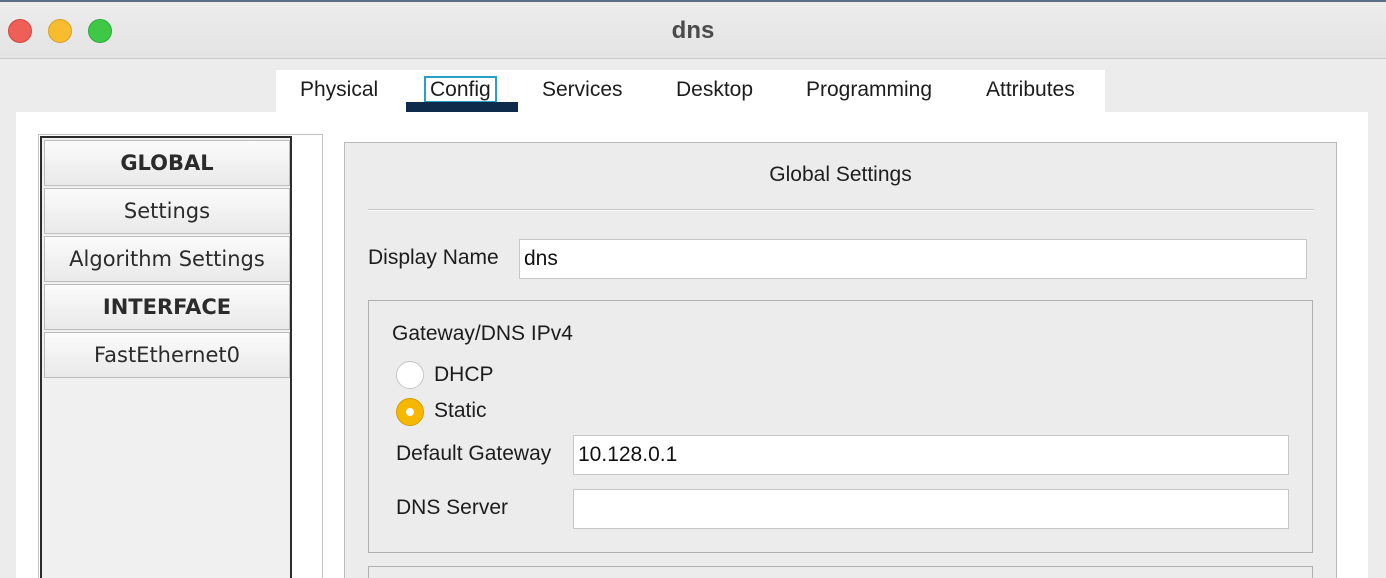 The height and width of the screenshot is (578, 1386). Describe the element at coordinates (167, 163) in the screenshot. I see `sidebar-header-global: GLOBAL` at that location.